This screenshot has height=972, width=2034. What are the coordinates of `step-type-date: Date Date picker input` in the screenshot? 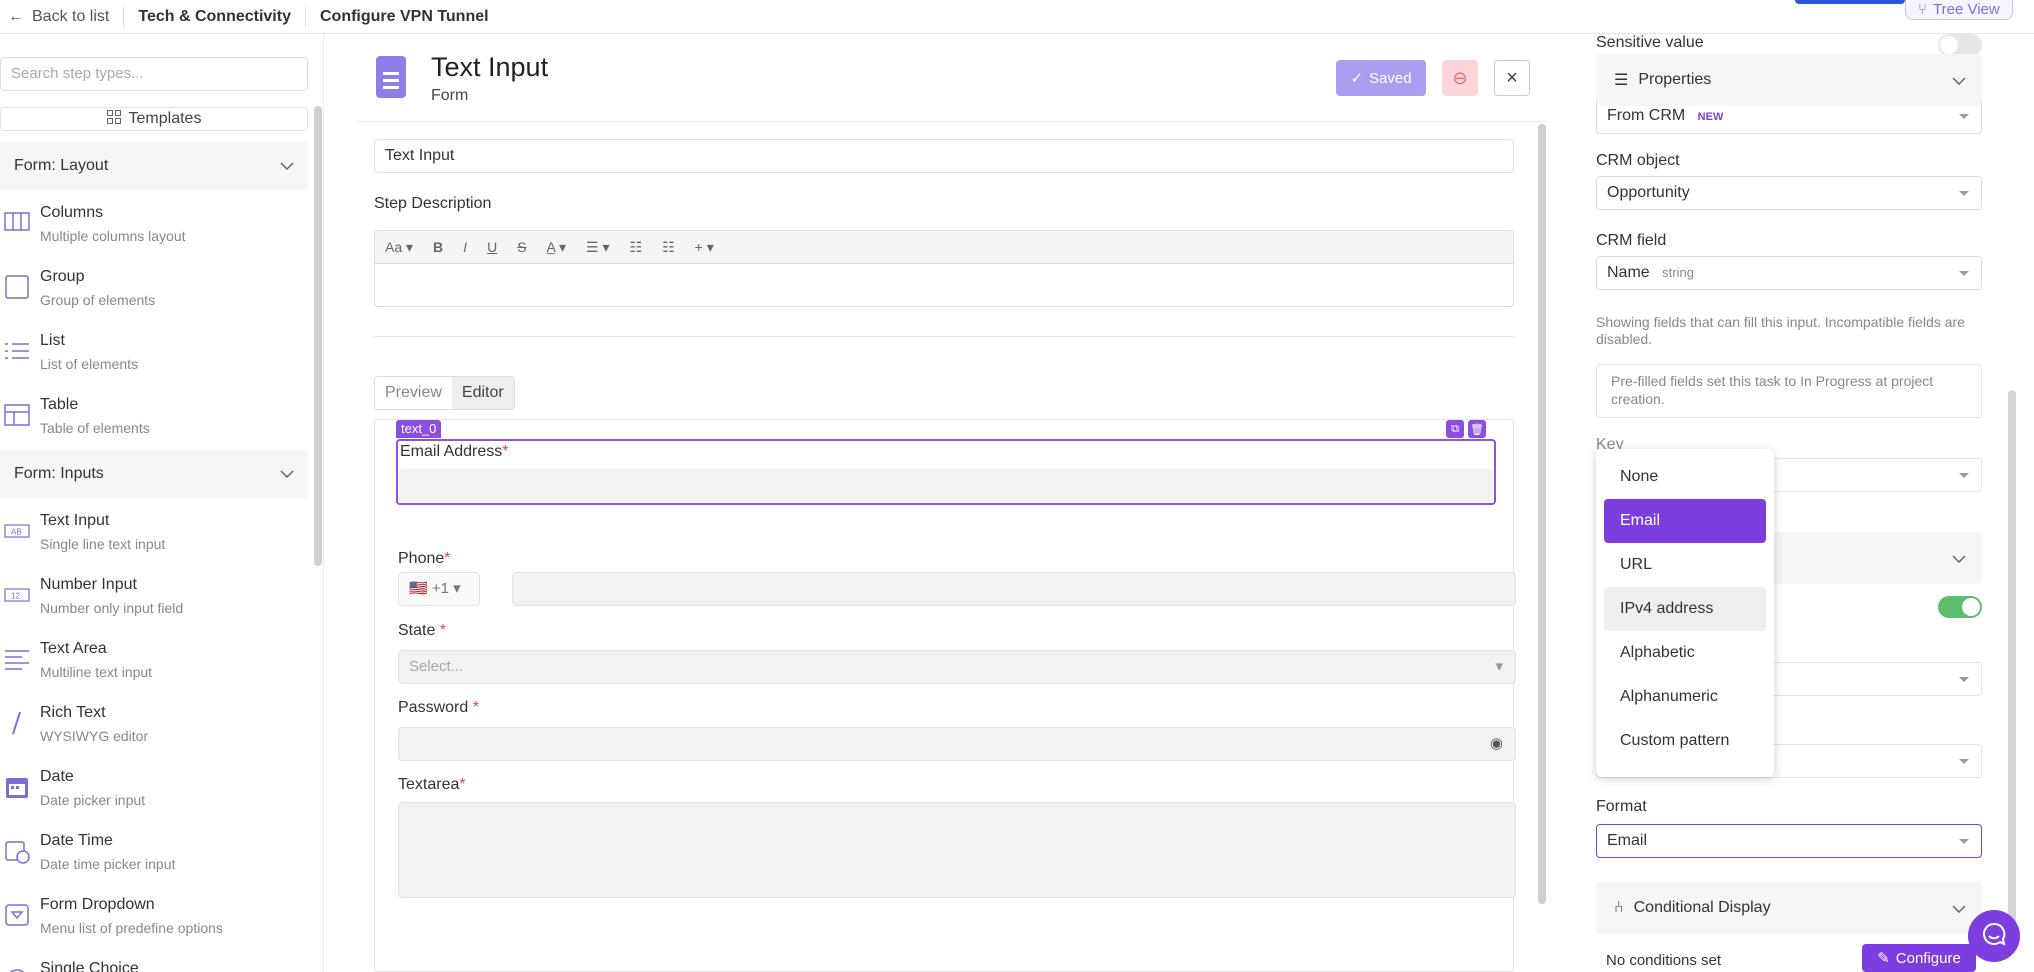 It's located at (154, 794).